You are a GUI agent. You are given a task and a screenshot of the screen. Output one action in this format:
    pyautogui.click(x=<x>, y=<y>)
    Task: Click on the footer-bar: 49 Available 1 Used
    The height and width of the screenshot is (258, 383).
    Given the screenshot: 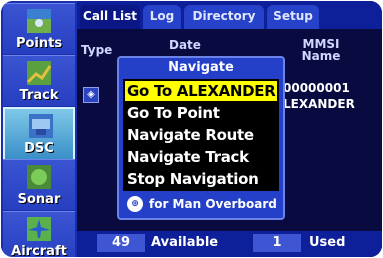 What is the action you would take?
    pyautogui.click(x=229, y=244)
    